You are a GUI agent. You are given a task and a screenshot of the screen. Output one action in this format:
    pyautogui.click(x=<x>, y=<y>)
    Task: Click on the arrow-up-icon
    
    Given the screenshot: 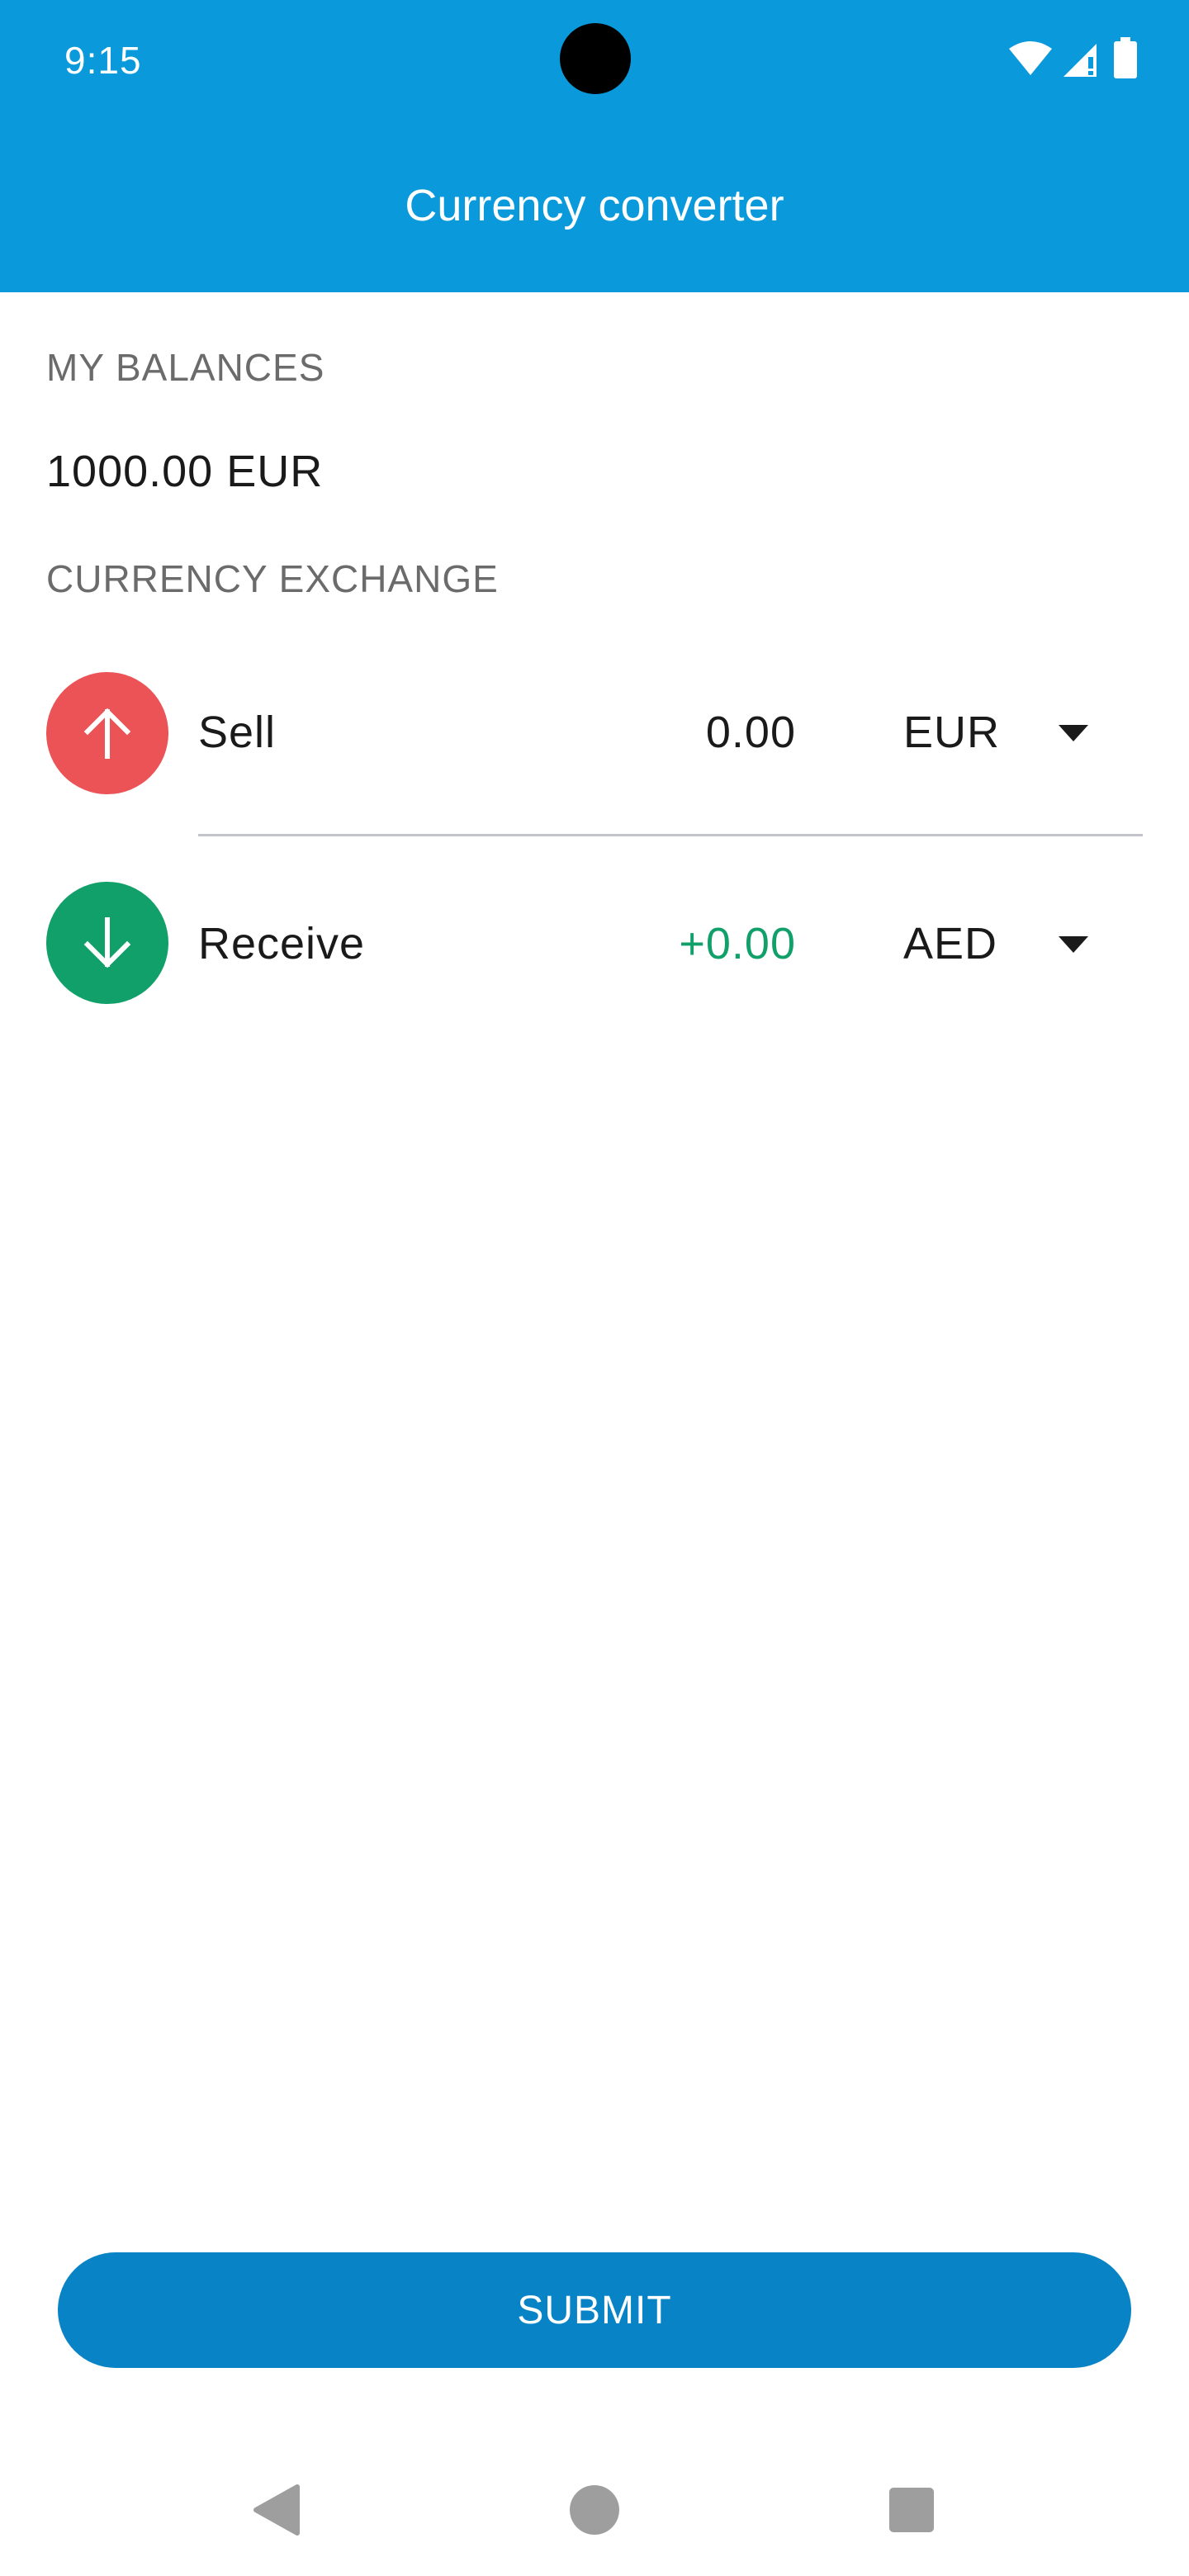 What is the action you would take?
    pyautogui.click(x=107, y=733)
    